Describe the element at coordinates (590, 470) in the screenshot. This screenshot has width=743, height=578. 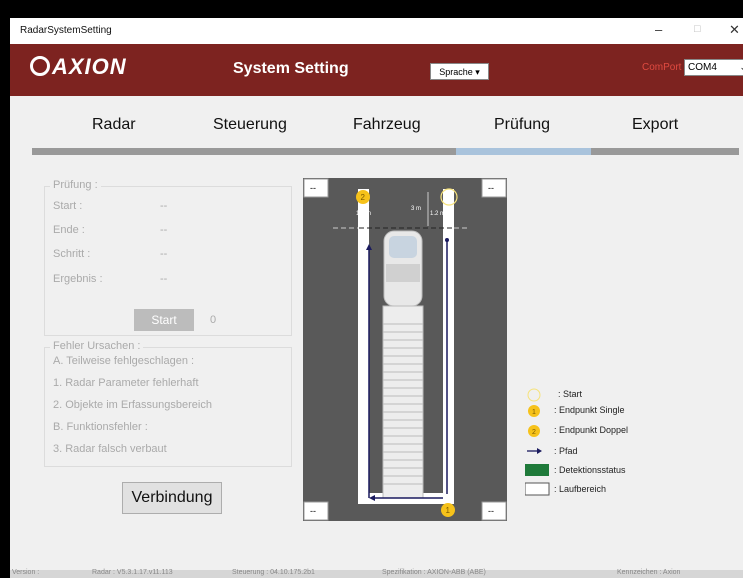
I see `legend-detection-status: : Detektionsstatus` at that location.